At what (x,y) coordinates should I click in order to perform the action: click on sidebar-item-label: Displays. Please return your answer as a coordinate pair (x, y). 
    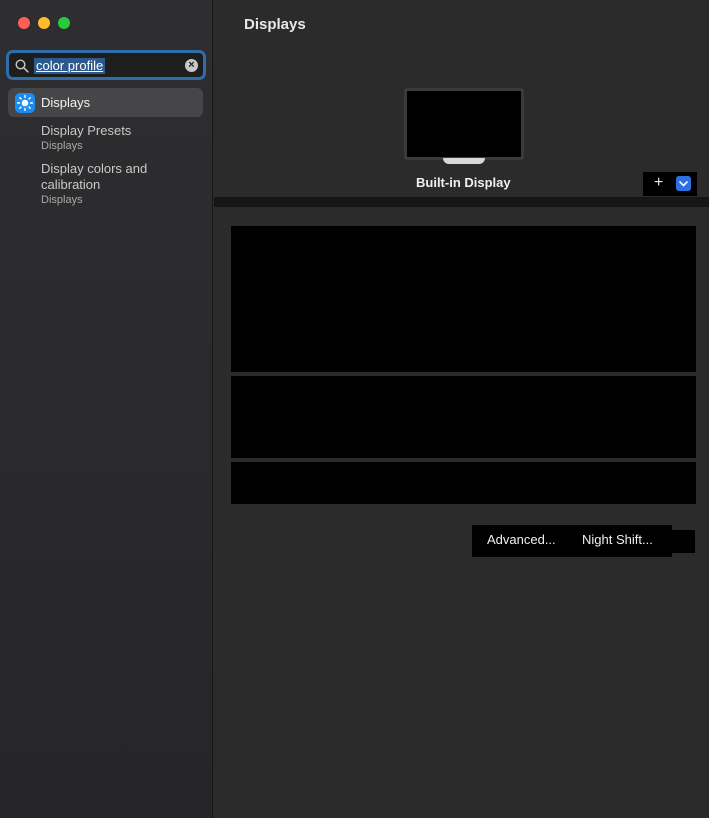
    Looking at the image, I should click on (66, 102).